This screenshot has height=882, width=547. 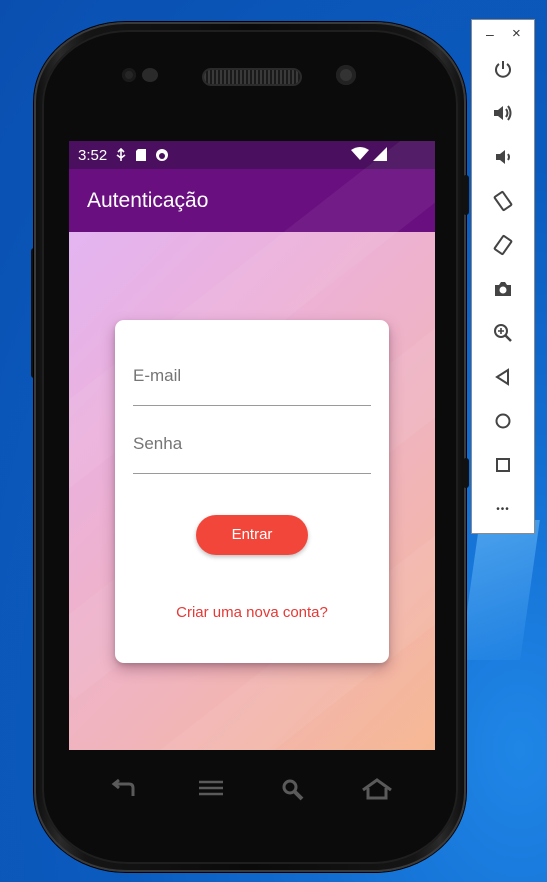 What do you see at coordinates (503, 465) in the screenshot?
I see `overview-icon` at bounding box center [503, 465].